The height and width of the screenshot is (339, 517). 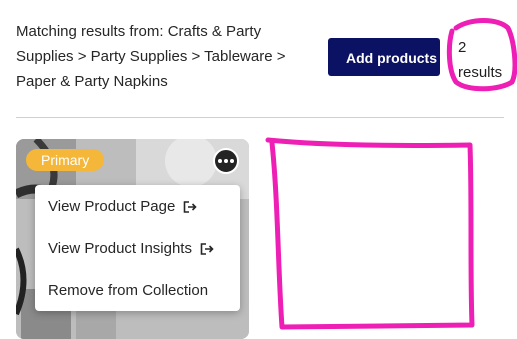 I want to click on more-options-button, so click(x=226, y=161).